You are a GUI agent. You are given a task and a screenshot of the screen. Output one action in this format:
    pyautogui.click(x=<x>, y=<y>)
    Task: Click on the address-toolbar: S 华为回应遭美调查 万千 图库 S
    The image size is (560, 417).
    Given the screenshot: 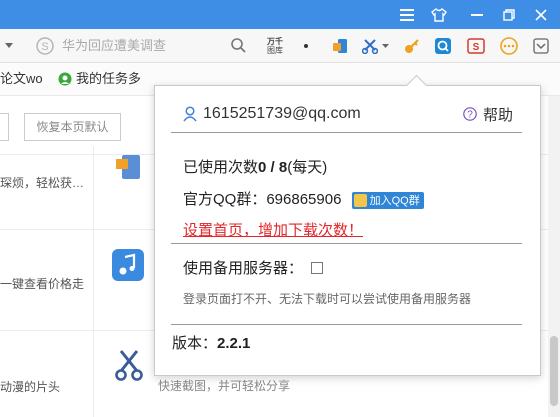 What is the action you would take?
    pyautogui.click(x=280, y=46)
    